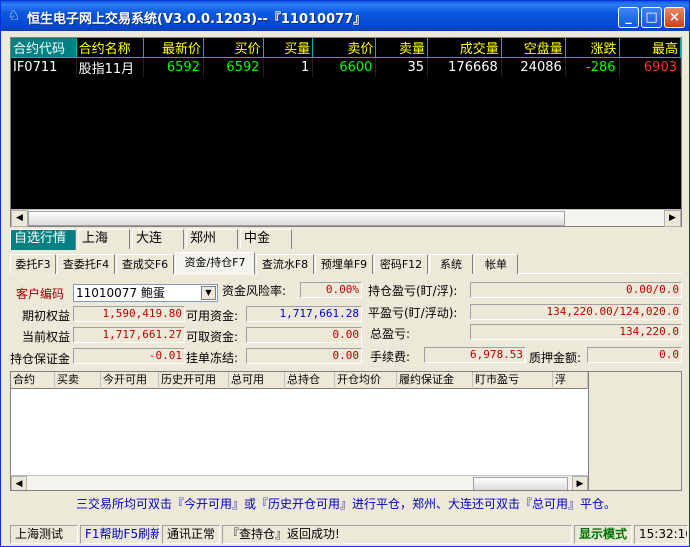  What do you see at coordinates (288, 48) in the screenshot?
I see `col-header-bid-vol: 买量` at bounding box center [288, 48].